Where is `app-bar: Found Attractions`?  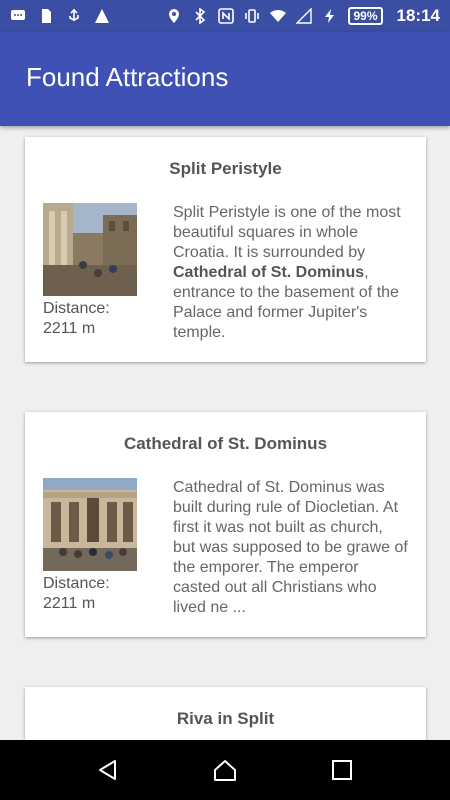
app-bar: Found Attractions is located at coordinates (225, 79).